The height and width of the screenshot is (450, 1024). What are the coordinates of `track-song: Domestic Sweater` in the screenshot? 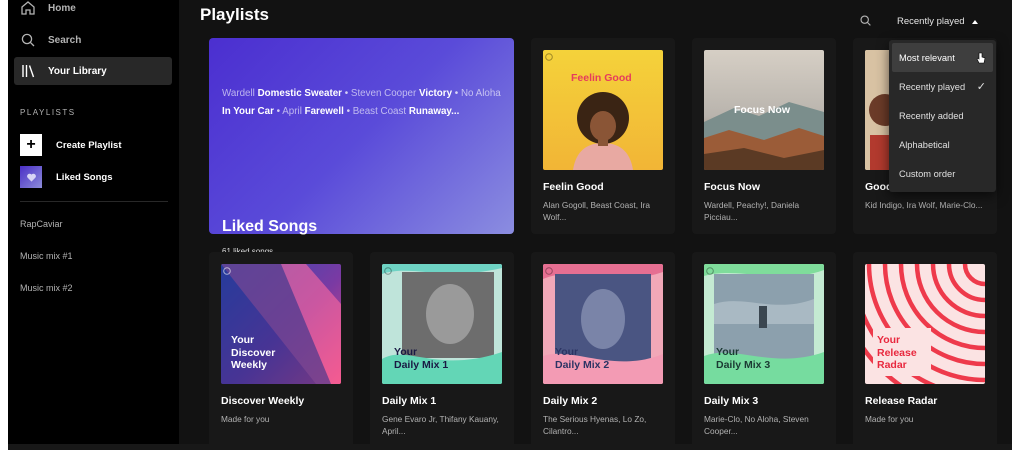 It's located at (299, 93).